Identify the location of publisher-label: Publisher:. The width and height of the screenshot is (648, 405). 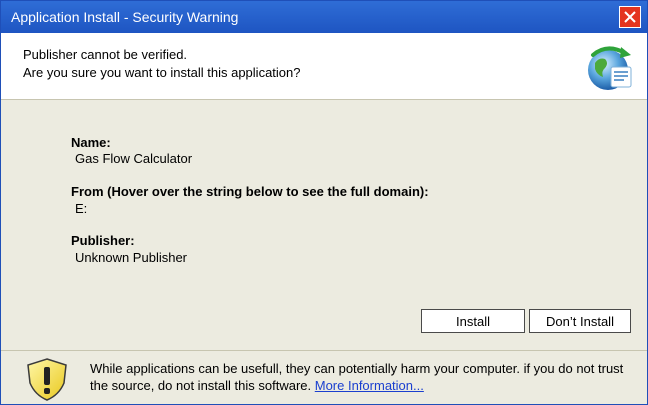
(103, 240).